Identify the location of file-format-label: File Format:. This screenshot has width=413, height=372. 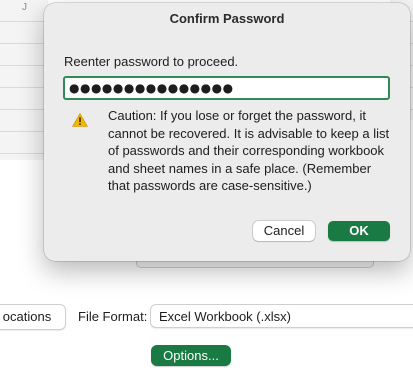
(113, 316).